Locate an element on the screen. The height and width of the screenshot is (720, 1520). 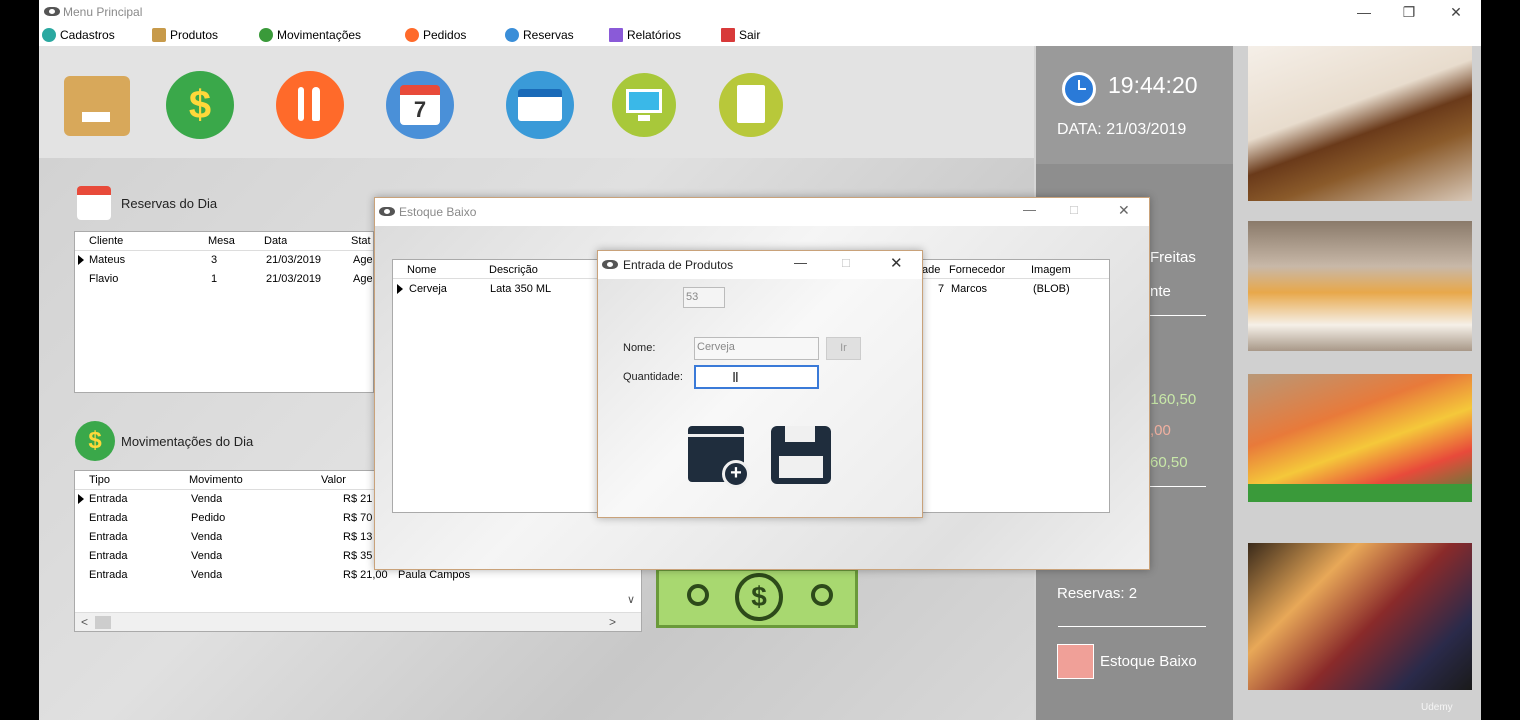
barcode-icon is located at coordinates (96, 117).